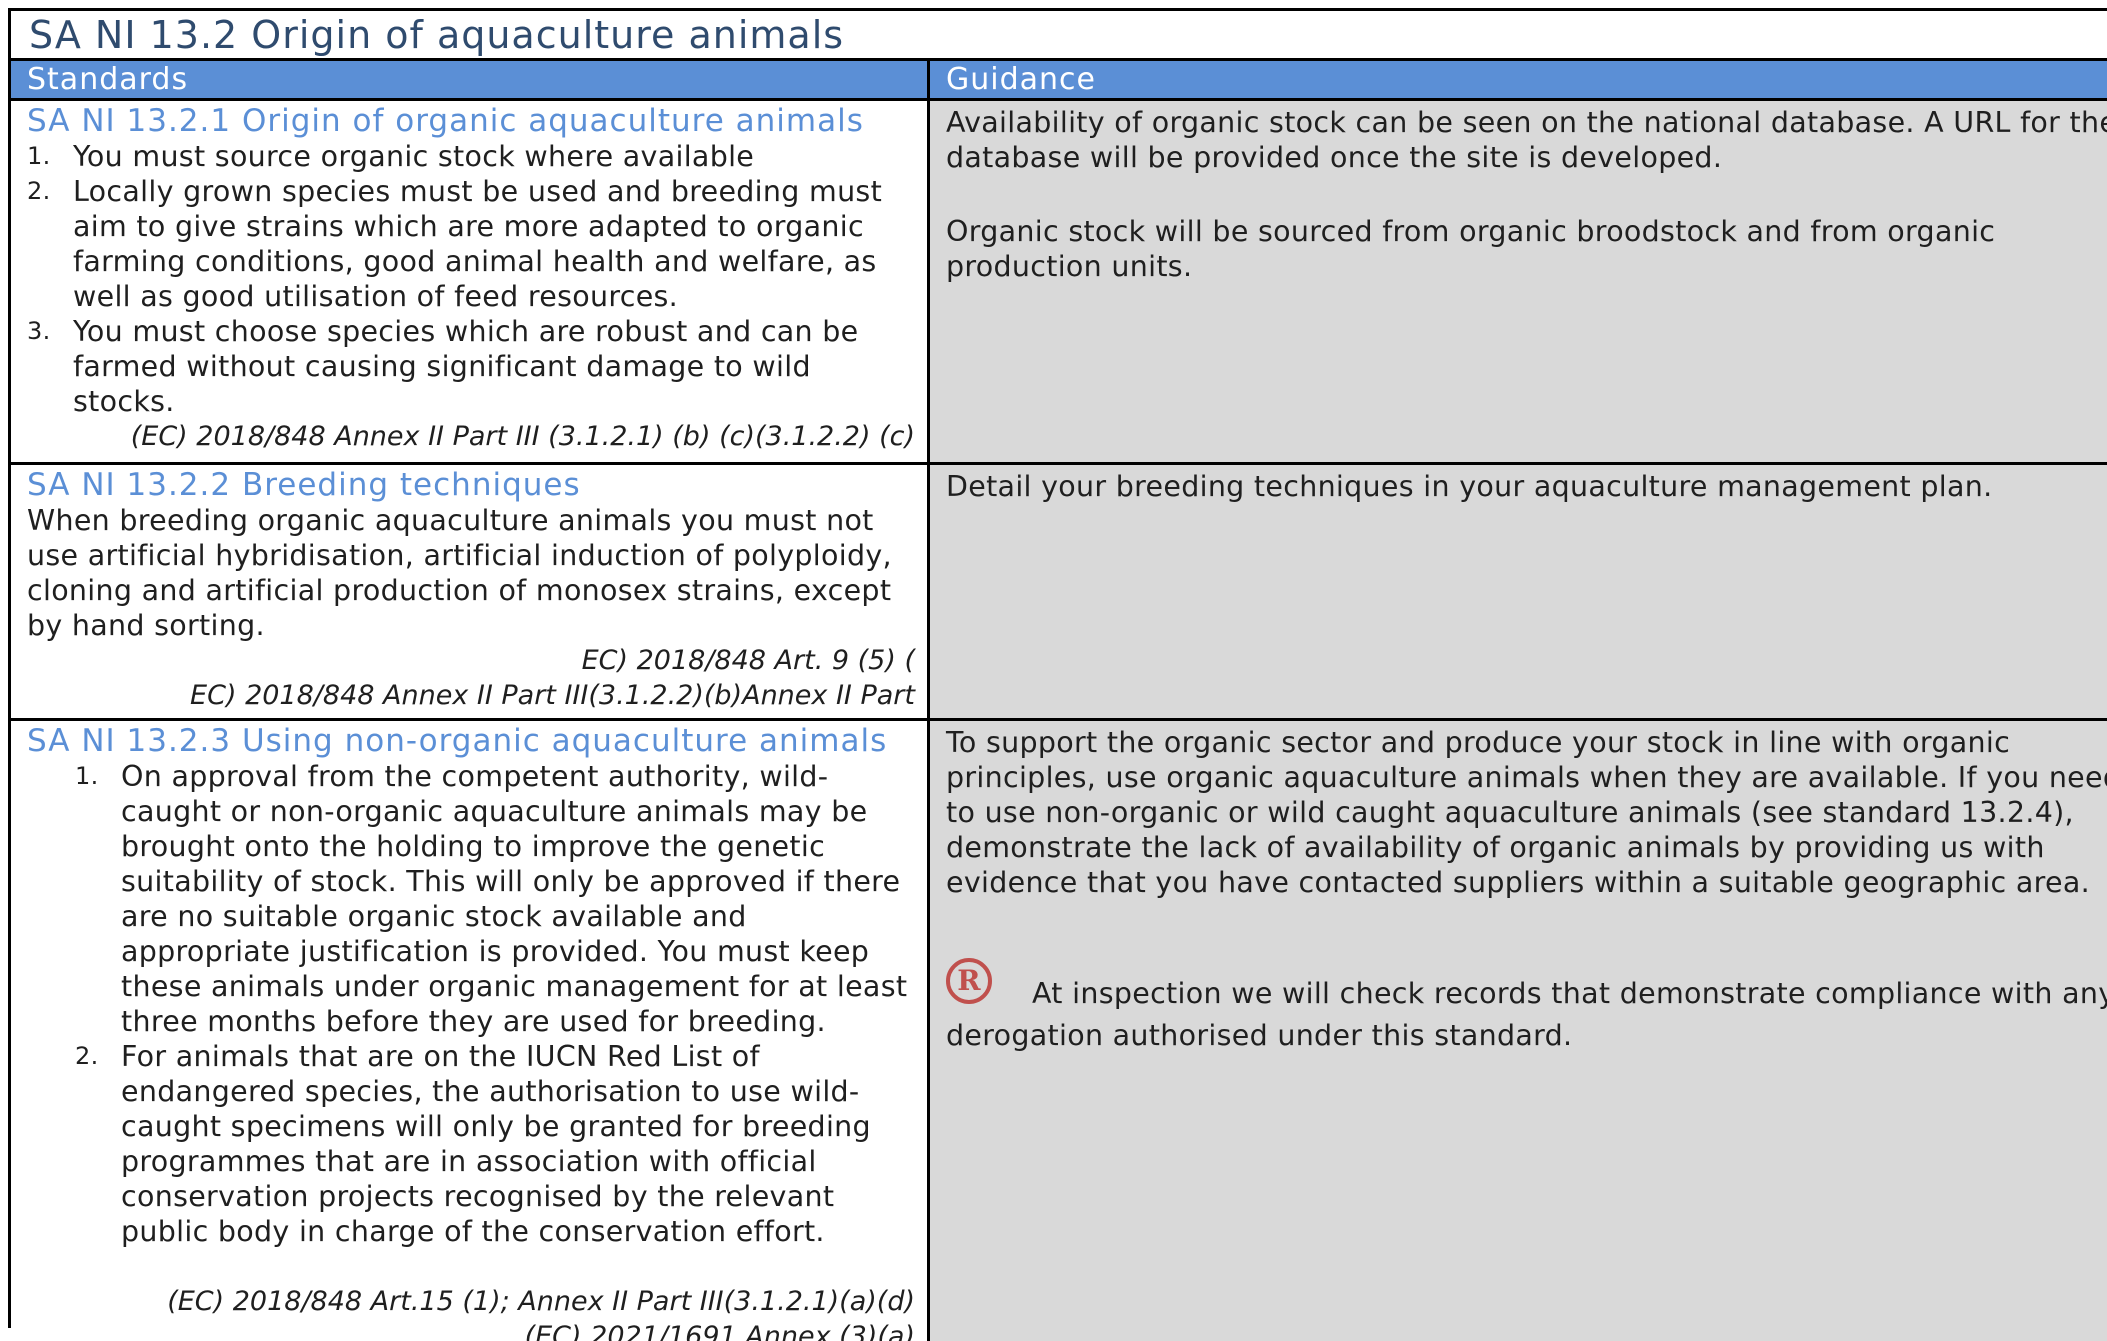 This screenshot has width=2107, height=1341. I want to click on guidance-header: Guidance, so click(1021, 79).